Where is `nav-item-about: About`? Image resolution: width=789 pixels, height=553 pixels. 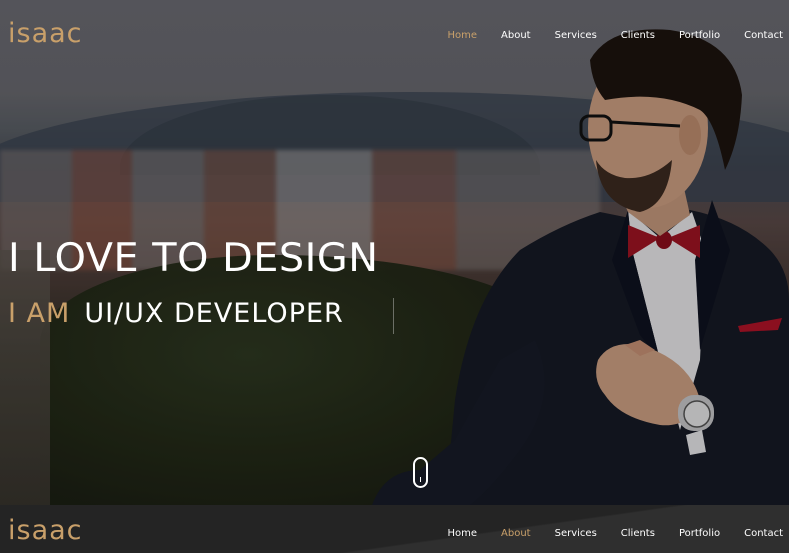
nav-item-about: About is located at coordinates (516, 35).